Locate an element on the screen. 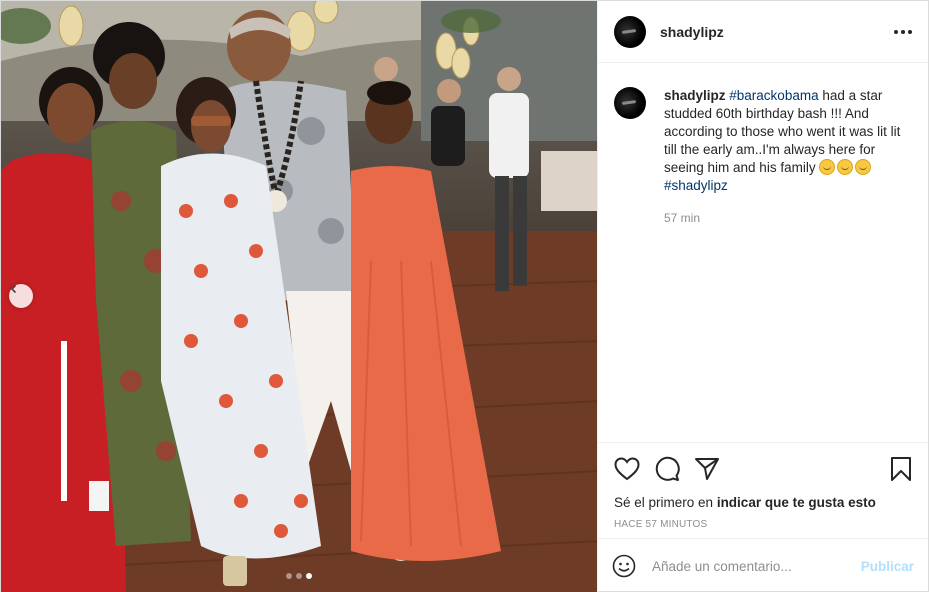 The image size is (929, 592). carousel-dot-active is located at coordinates (309, 576).